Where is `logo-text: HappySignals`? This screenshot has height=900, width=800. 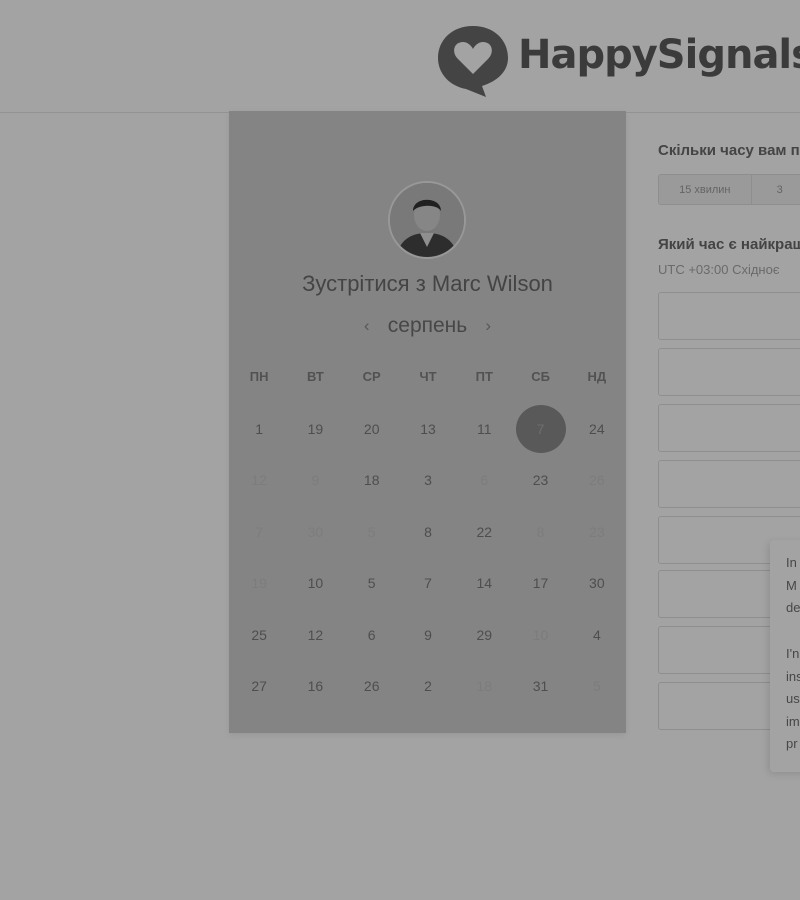
logo-text: HappySignals is located at coordinates (659, 55).